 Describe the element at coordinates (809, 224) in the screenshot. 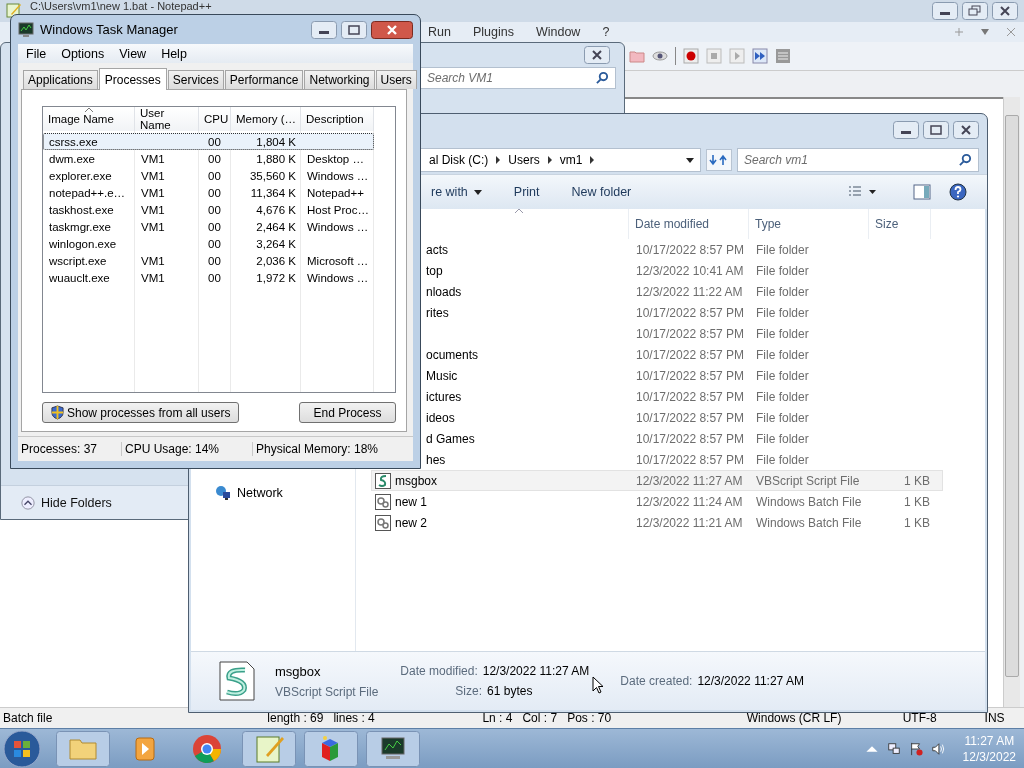

I see `column-header: Type` at that location.